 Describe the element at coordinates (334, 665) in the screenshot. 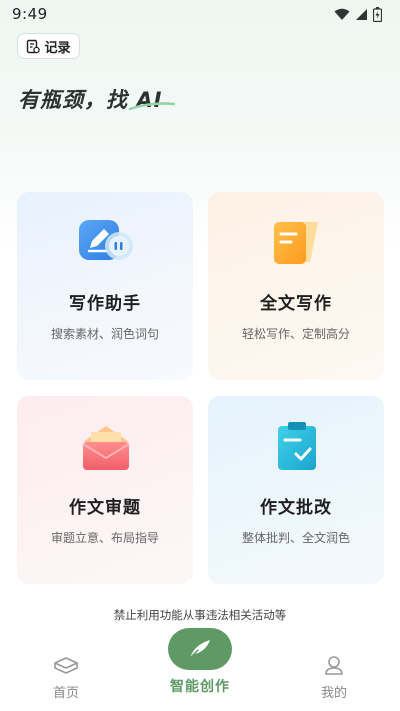

I see `user-icon` at that location.